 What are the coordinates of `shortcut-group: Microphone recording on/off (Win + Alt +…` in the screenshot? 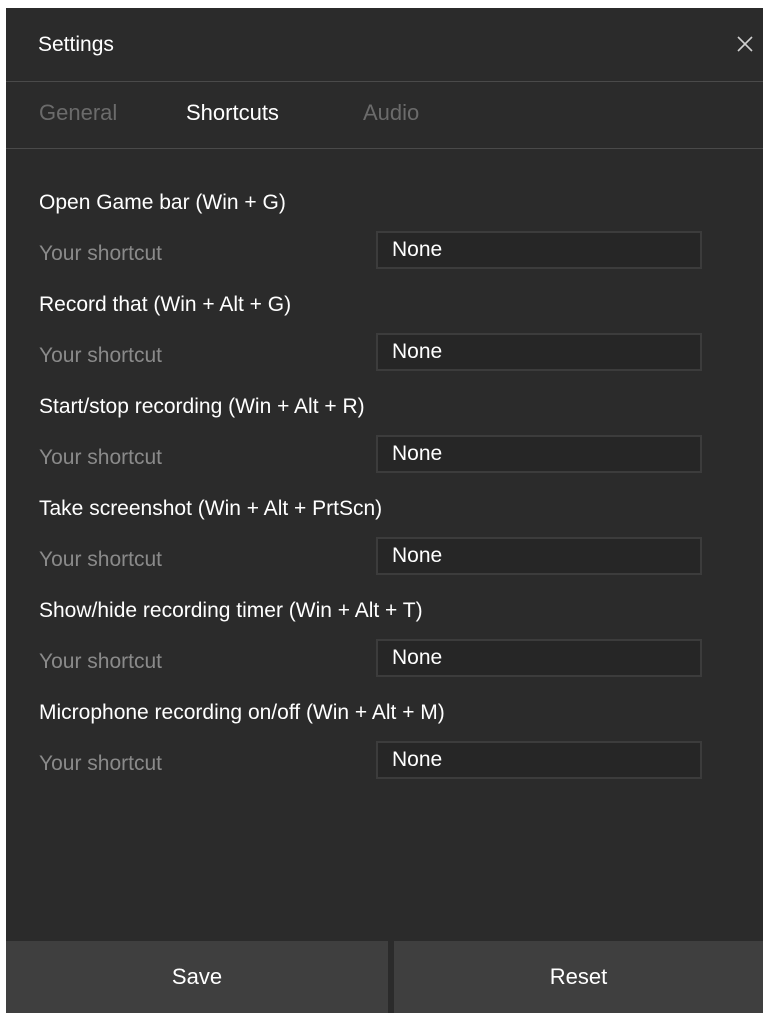 It's located at (384, 719).